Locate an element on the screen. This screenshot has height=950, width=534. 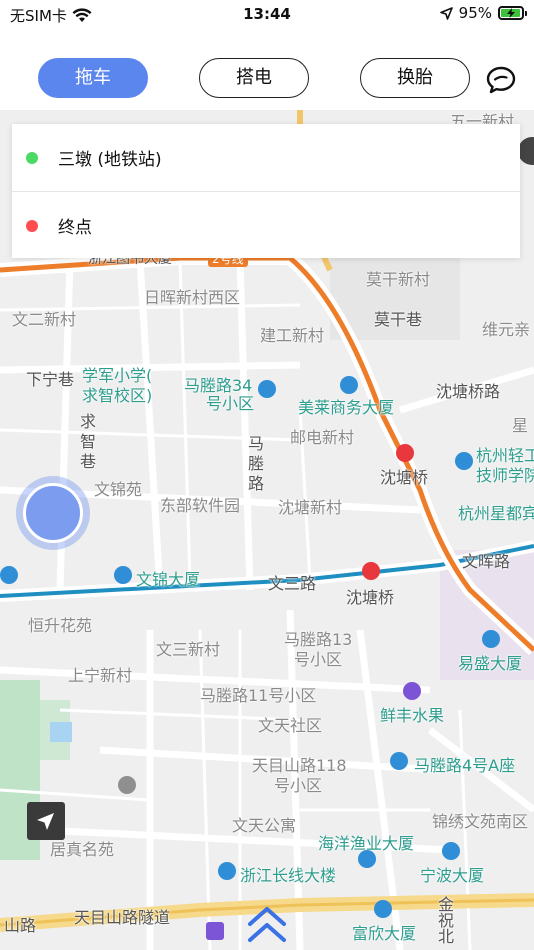
map-label: 巷 is located at coordinates (88, 461).